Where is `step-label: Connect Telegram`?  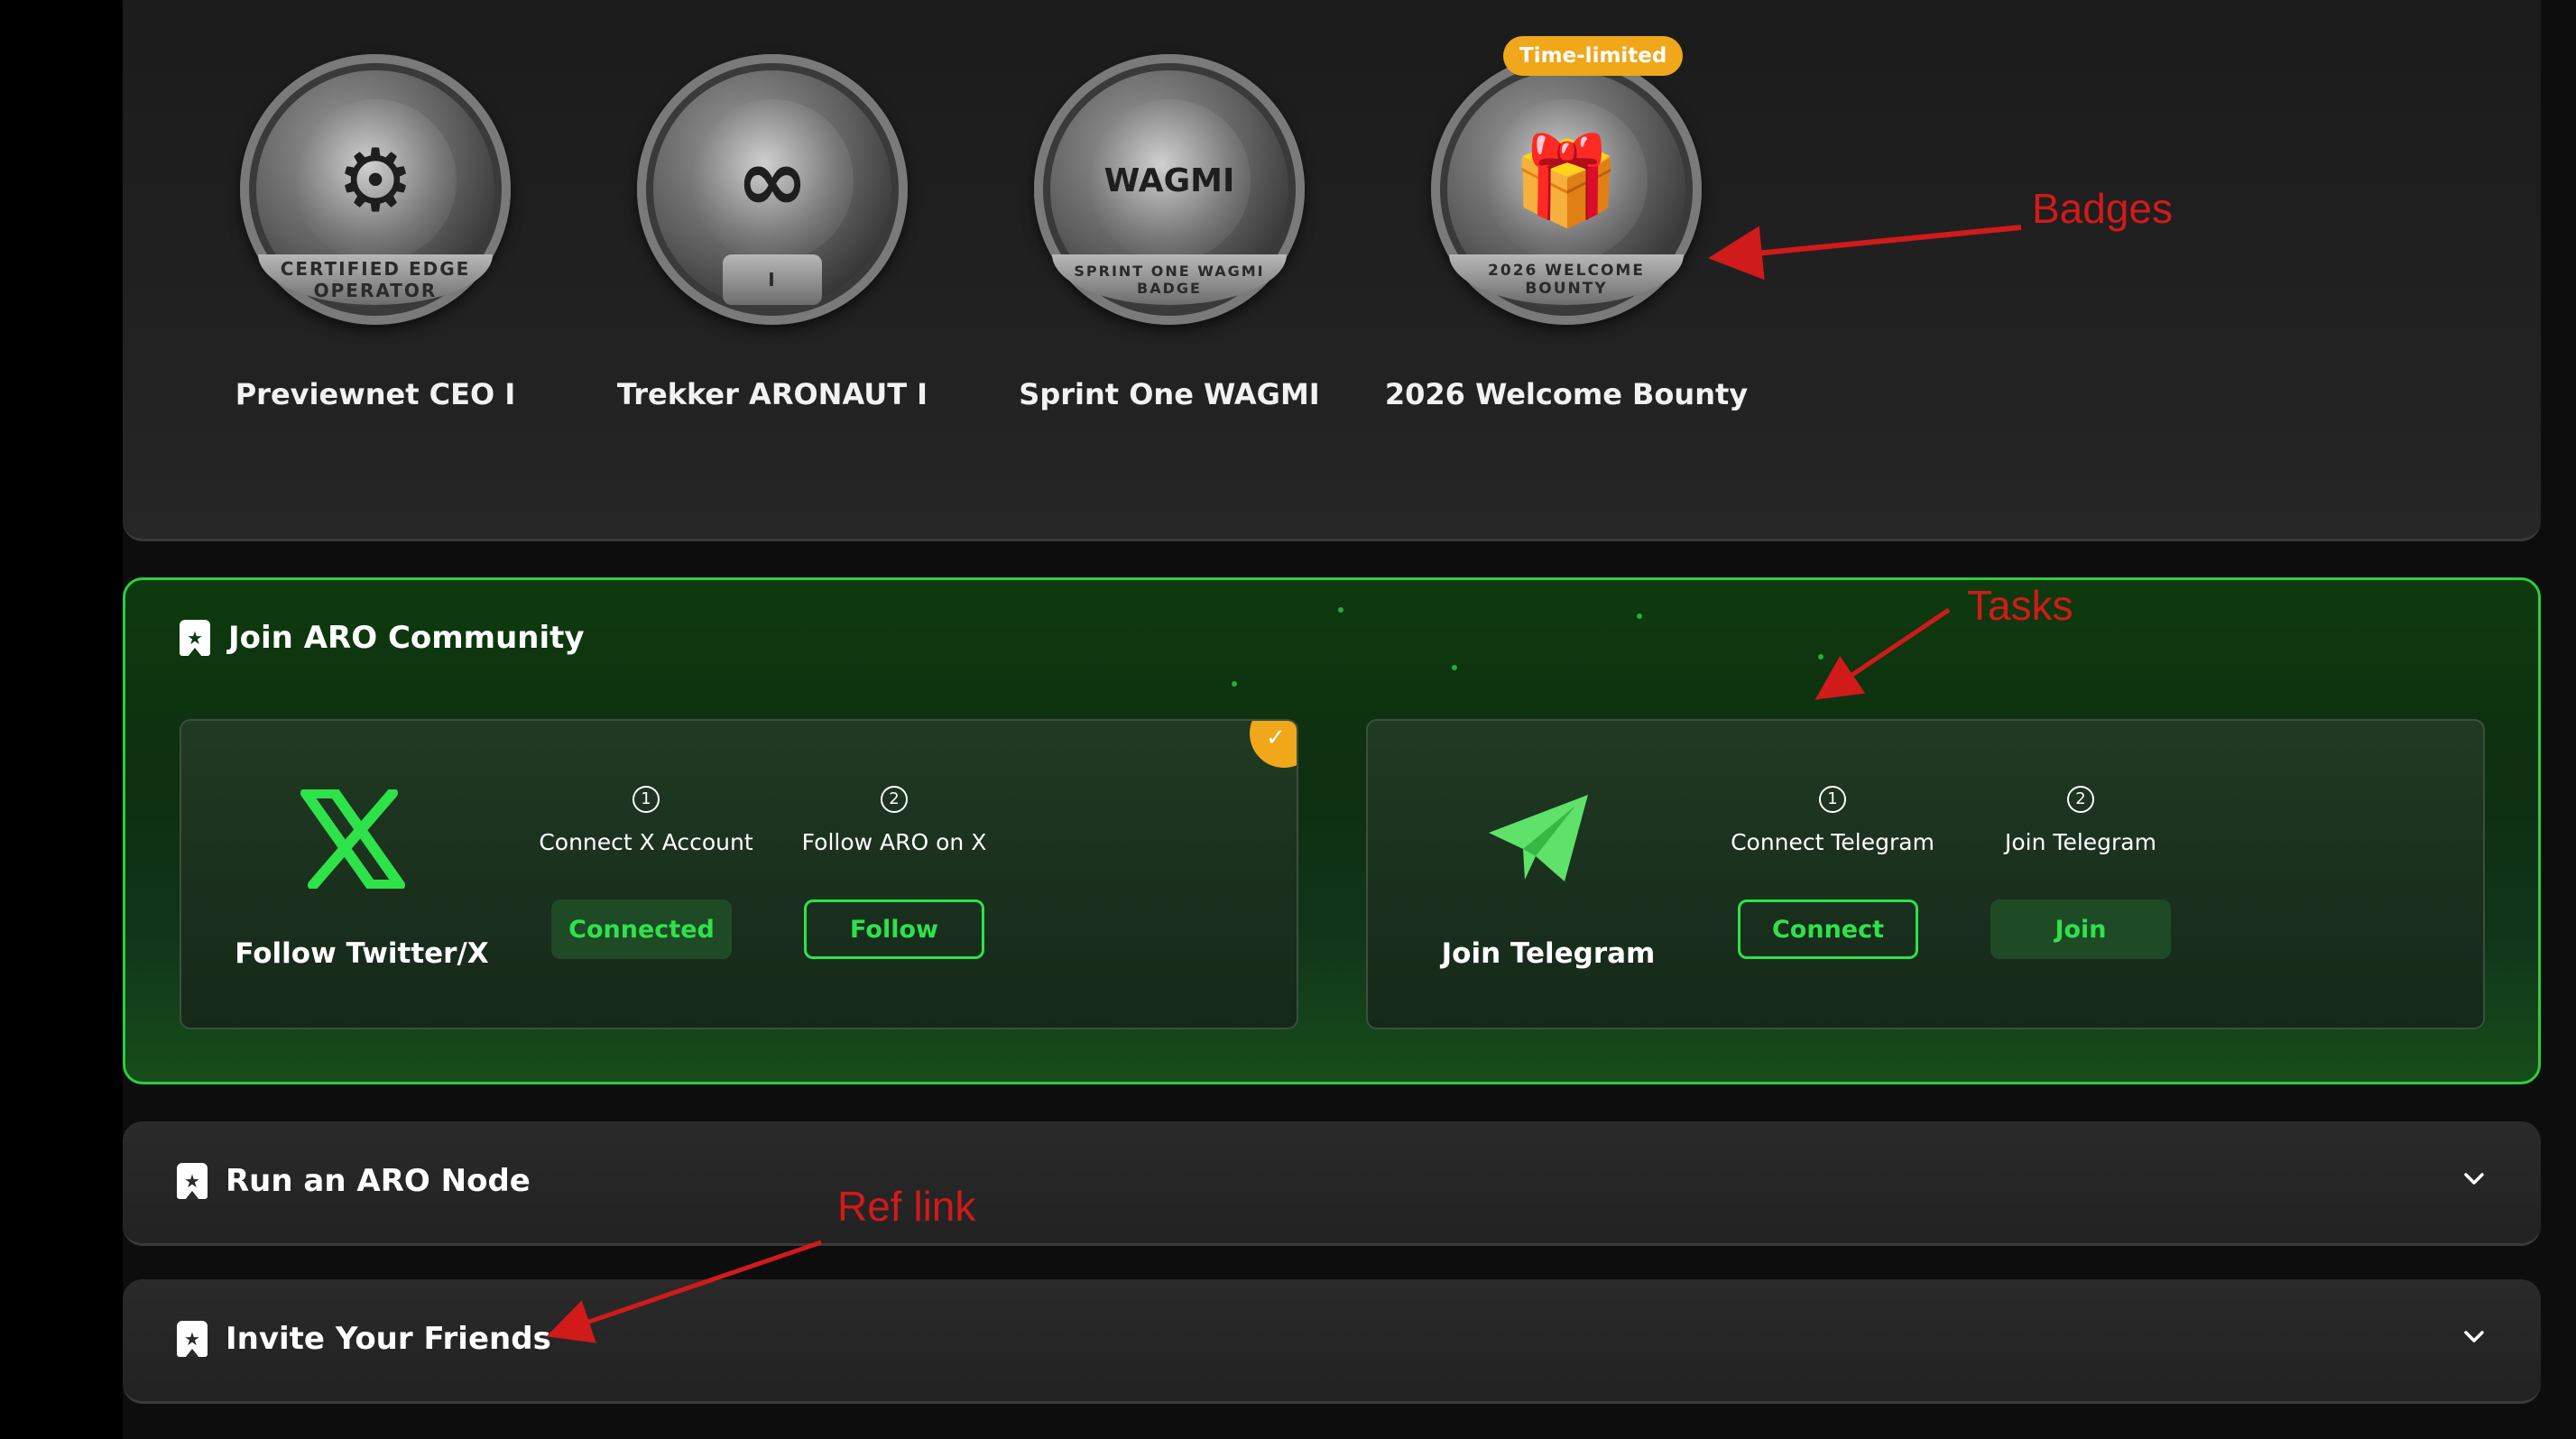 step-label: Connect Telegram is located at coordinates (1832, 842).